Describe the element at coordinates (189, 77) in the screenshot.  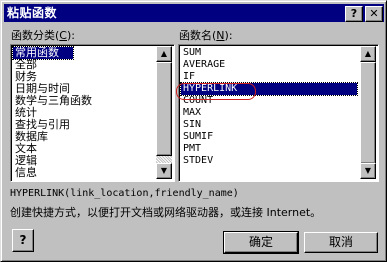
I see `function-list-item: IF` at that location.